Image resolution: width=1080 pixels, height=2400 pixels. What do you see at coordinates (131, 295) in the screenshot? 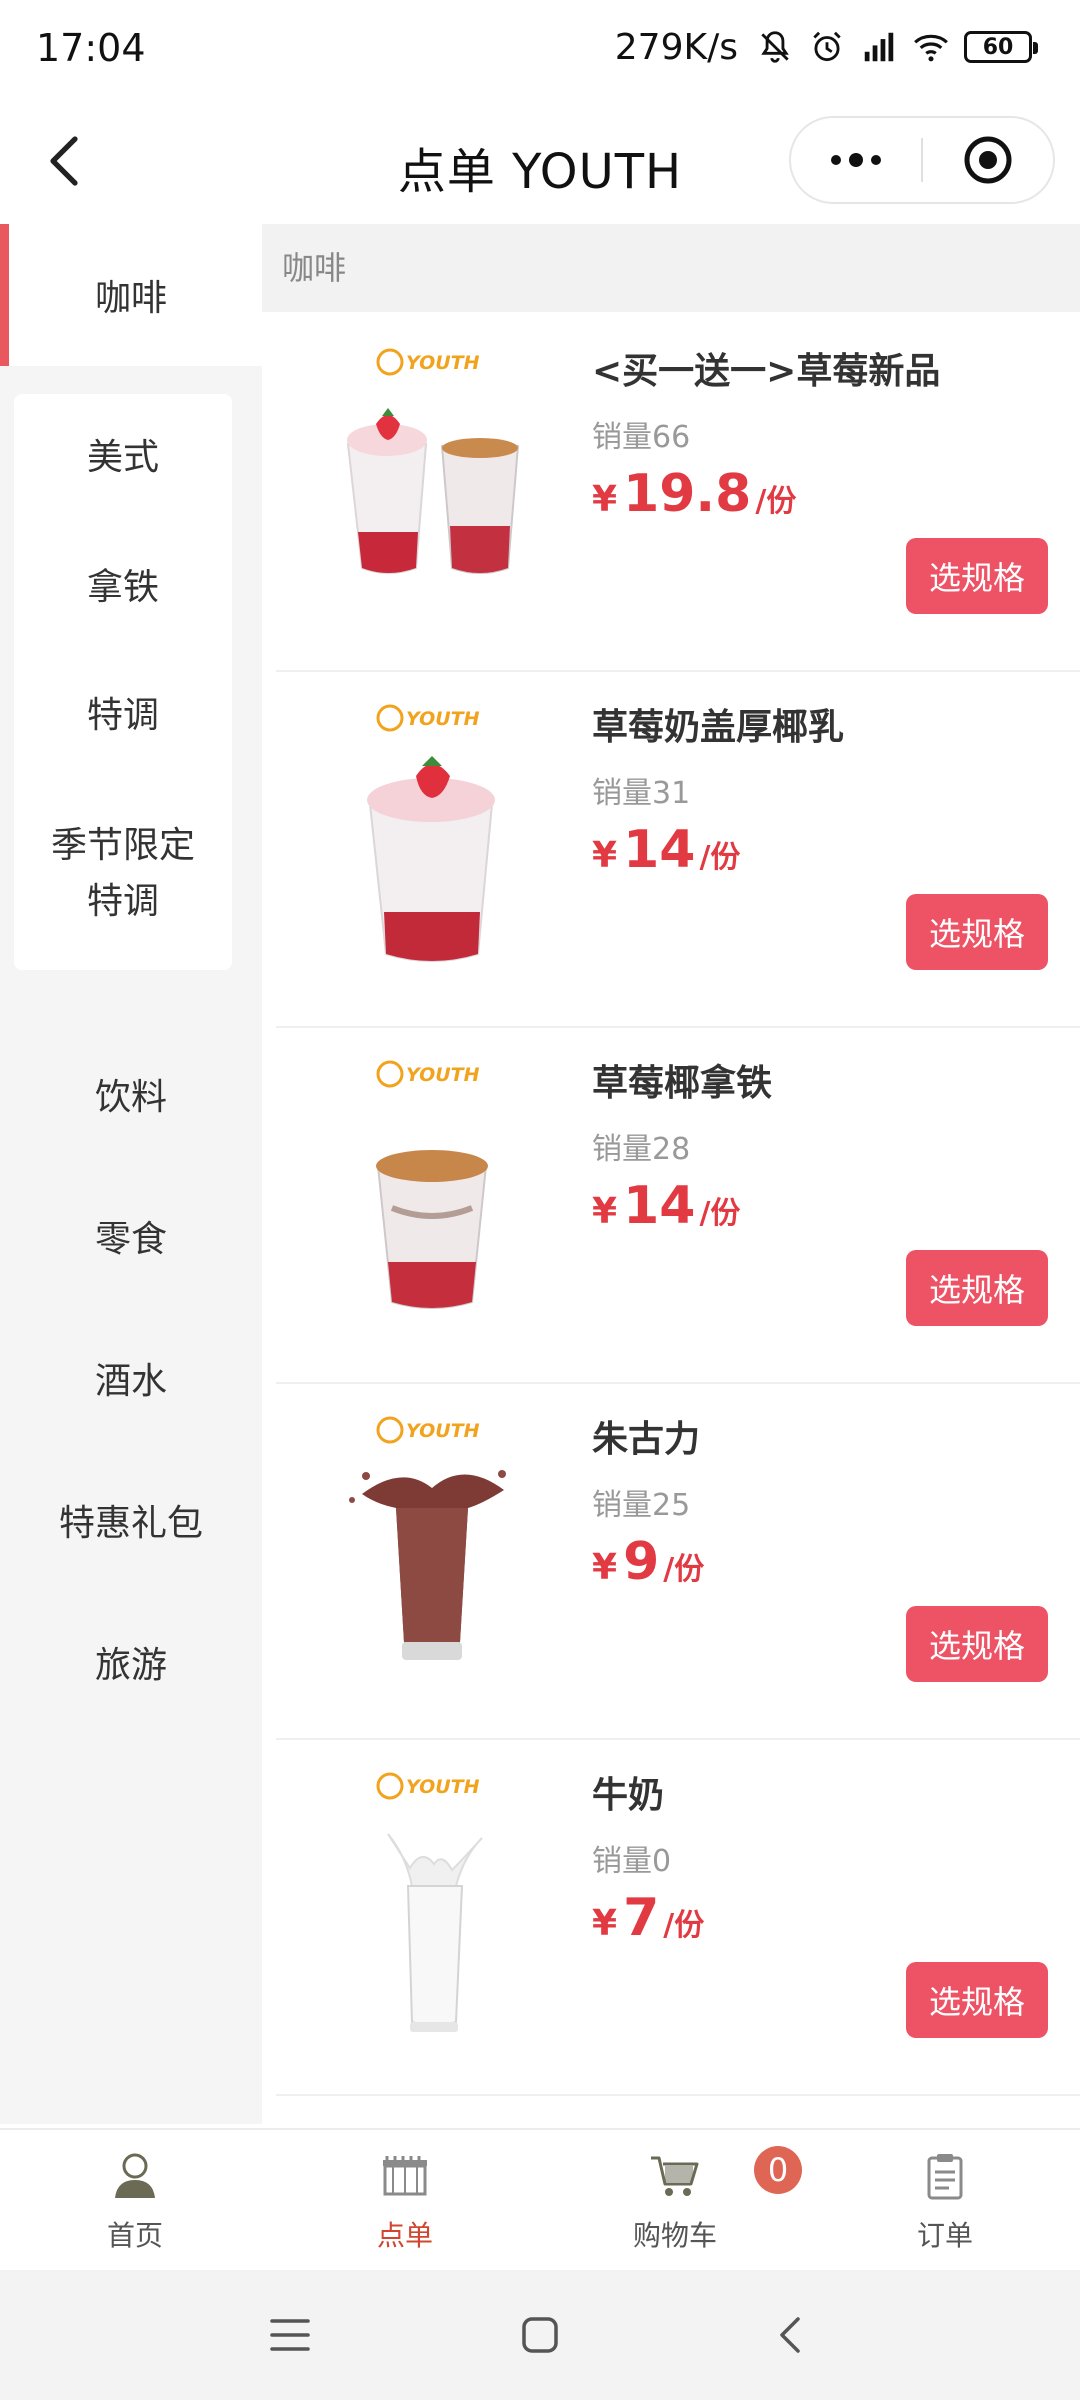
I see `category-coffee: 咖啡` at bounding box center [131, 295].